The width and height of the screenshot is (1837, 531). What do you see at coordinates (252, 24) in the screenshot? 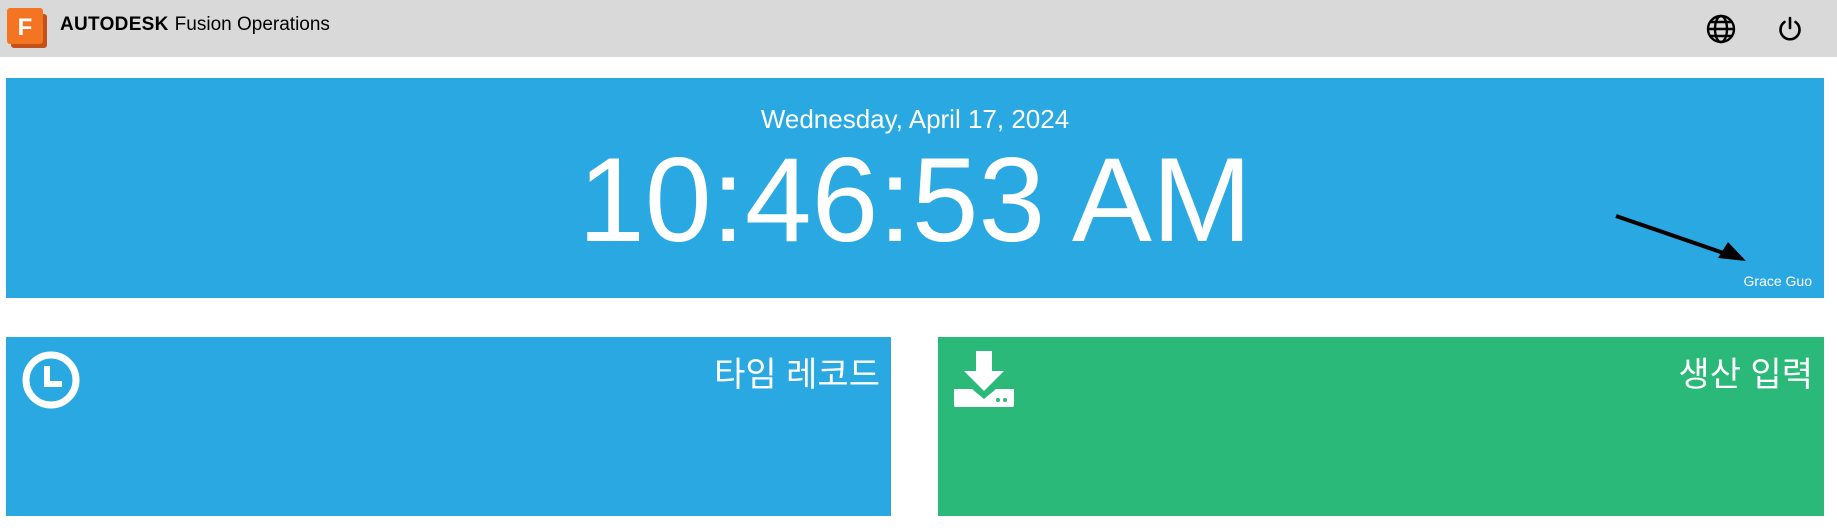
I see `brand-product: Fusion Operations` at bounding box center [252, 24].